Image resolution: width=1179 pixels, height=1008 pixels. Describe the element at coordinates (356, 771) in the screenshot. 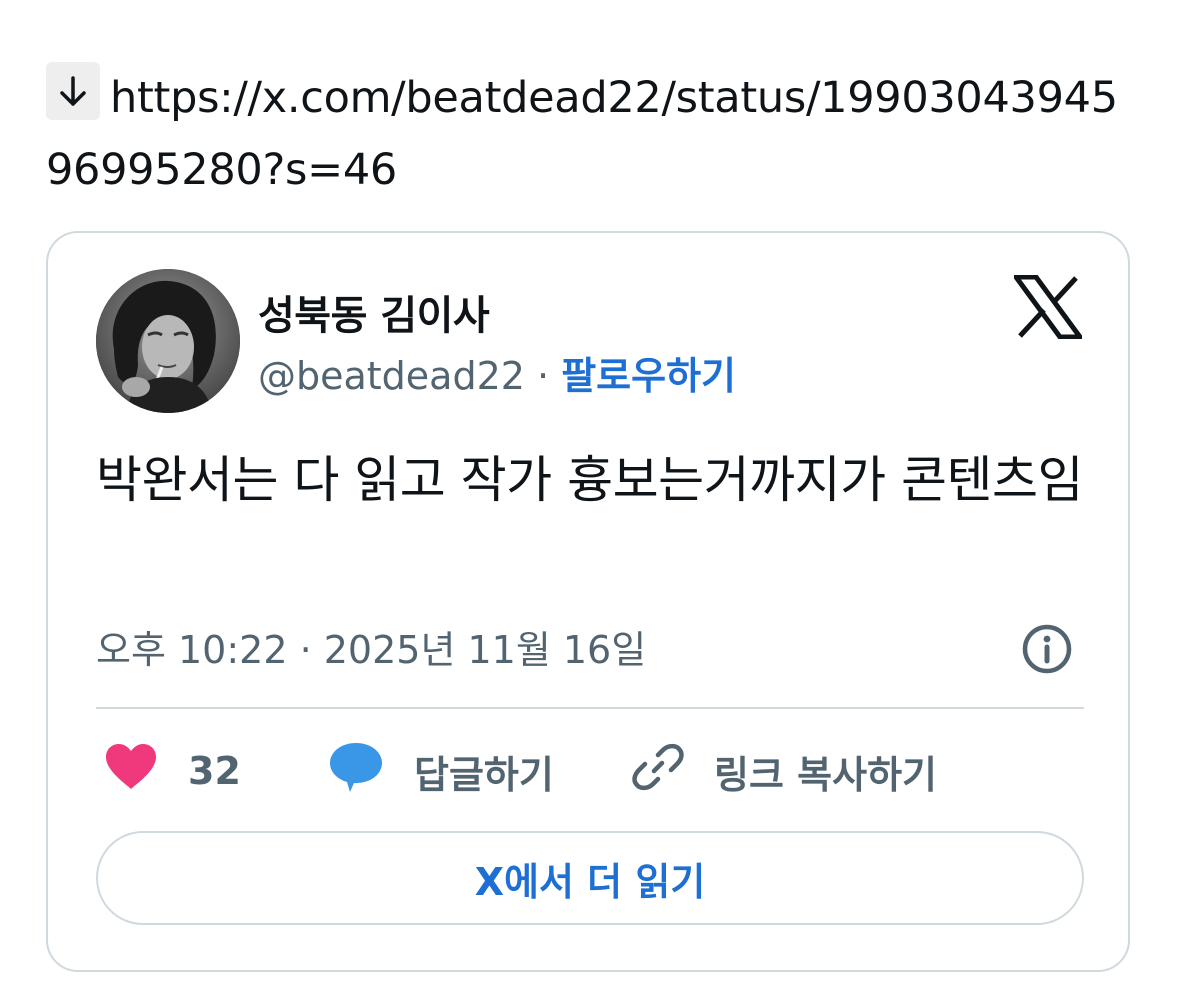

I see `speech-bubble-icon` at that location.